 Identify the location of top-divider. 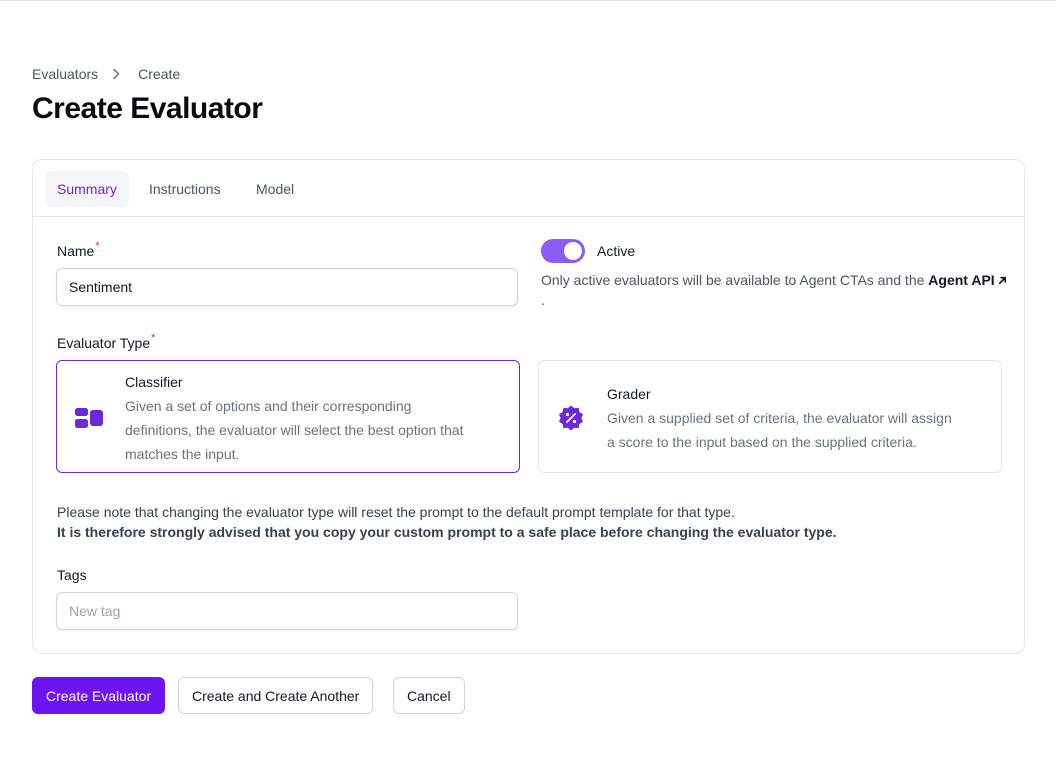
(528, 0).